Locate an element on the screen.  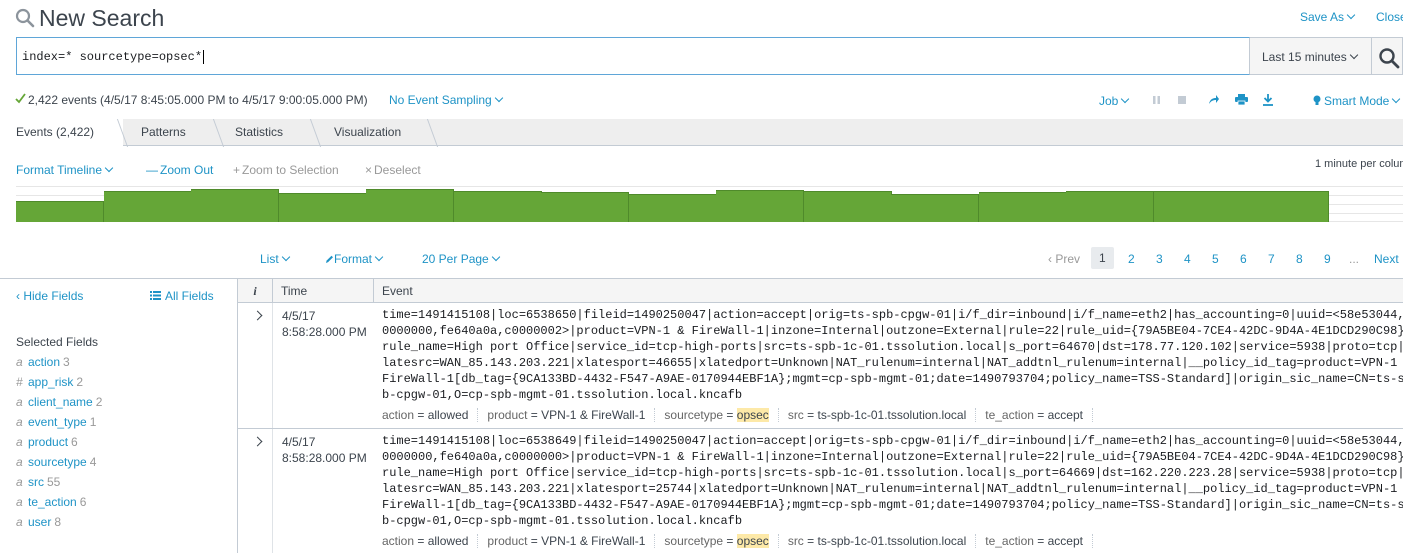
field-item-sourcetype: a sourcetype 4 is located at coordinates (56, 462).